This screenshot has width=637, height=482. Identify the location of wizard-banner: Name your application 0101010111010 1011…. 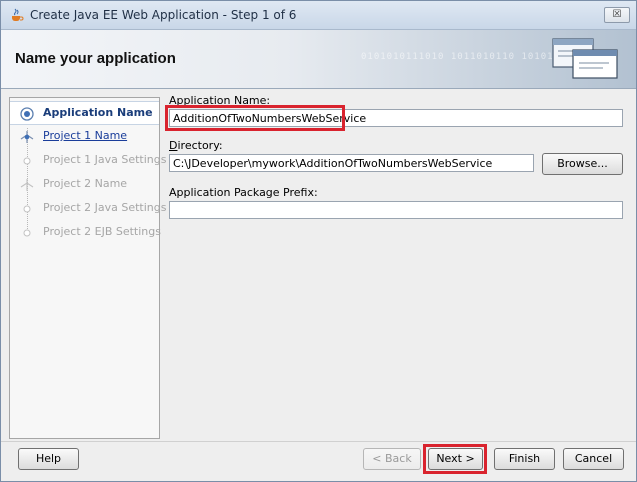
(318, 59).